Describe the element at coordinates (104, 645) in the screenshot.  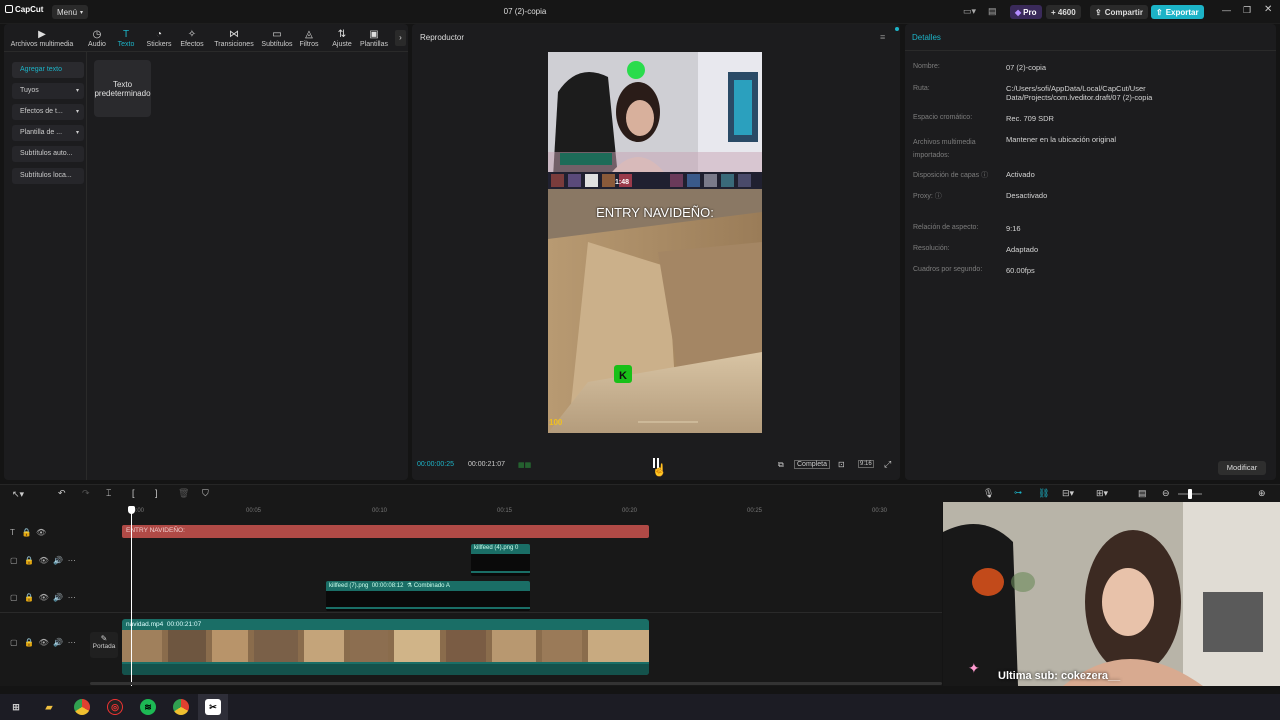
I see `cover-button: ✎ Portada` at that location.